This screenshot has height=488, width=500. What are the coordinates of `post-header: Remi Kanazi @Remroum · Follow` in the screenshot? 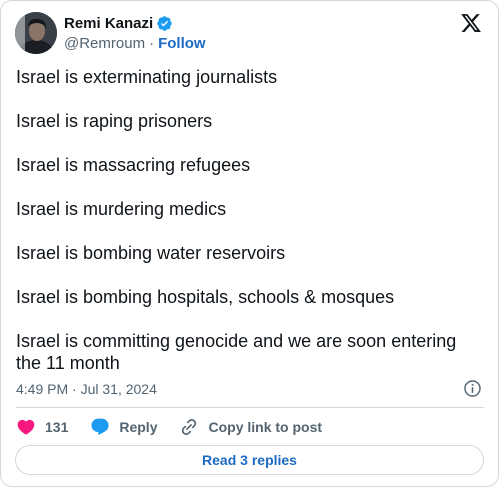 It's located at (249, 34).